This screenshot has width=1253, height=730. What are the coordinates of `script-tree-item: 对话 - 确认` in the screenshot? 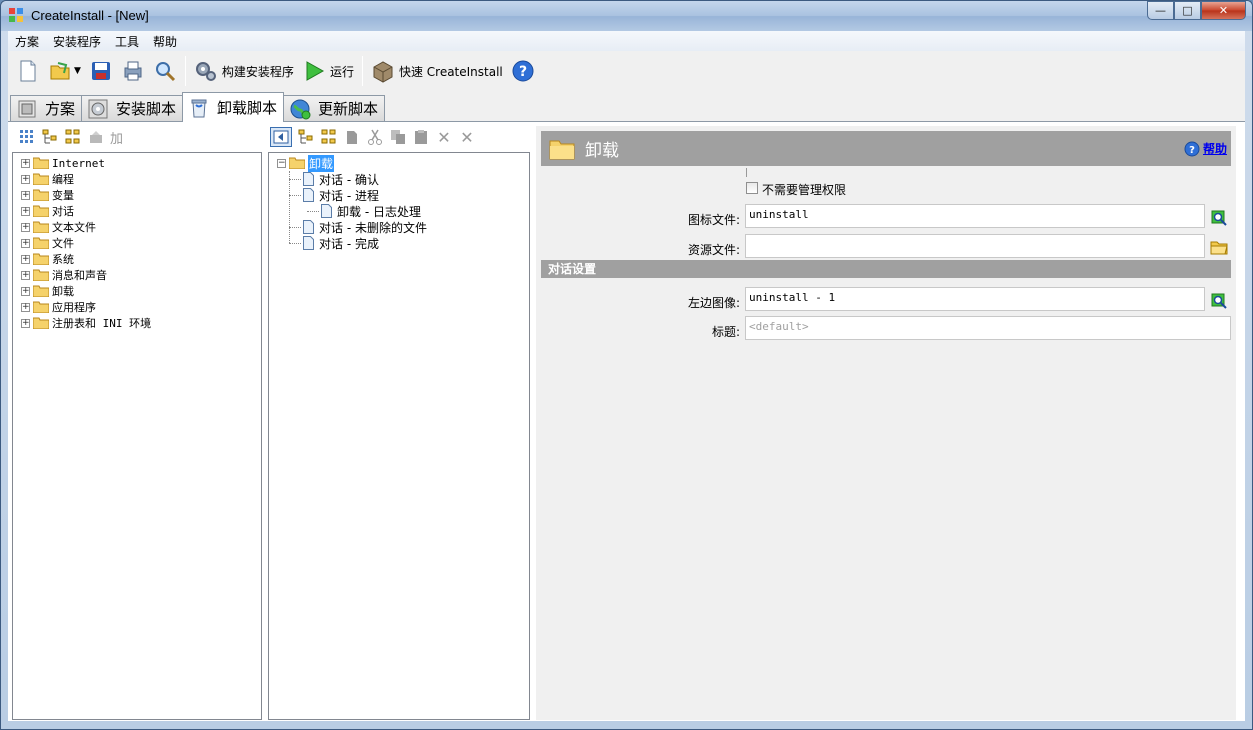 It's located at (403, 179).